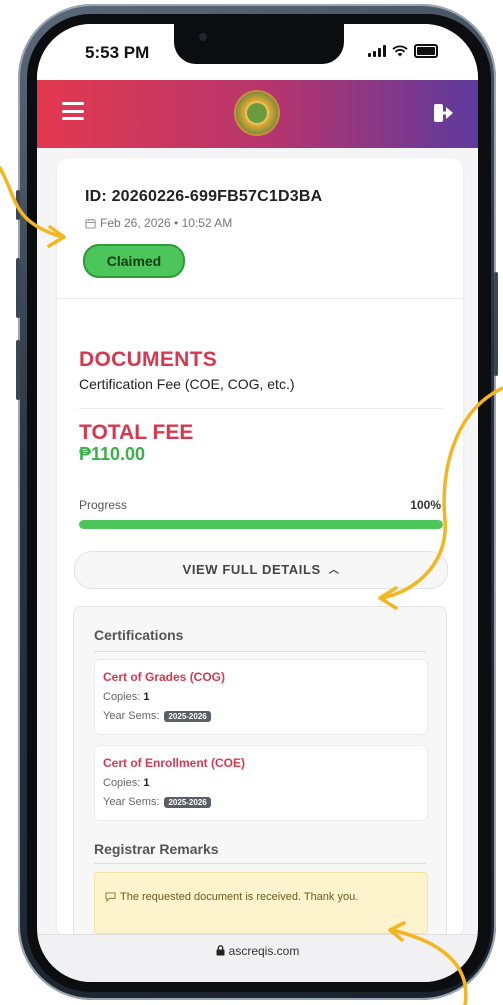 The image size is (503, 1005). What do you see at coordinates (117, 52) in the screenshot?
I see `status-time: 5:53 PM` at bounding box center [117, 52].